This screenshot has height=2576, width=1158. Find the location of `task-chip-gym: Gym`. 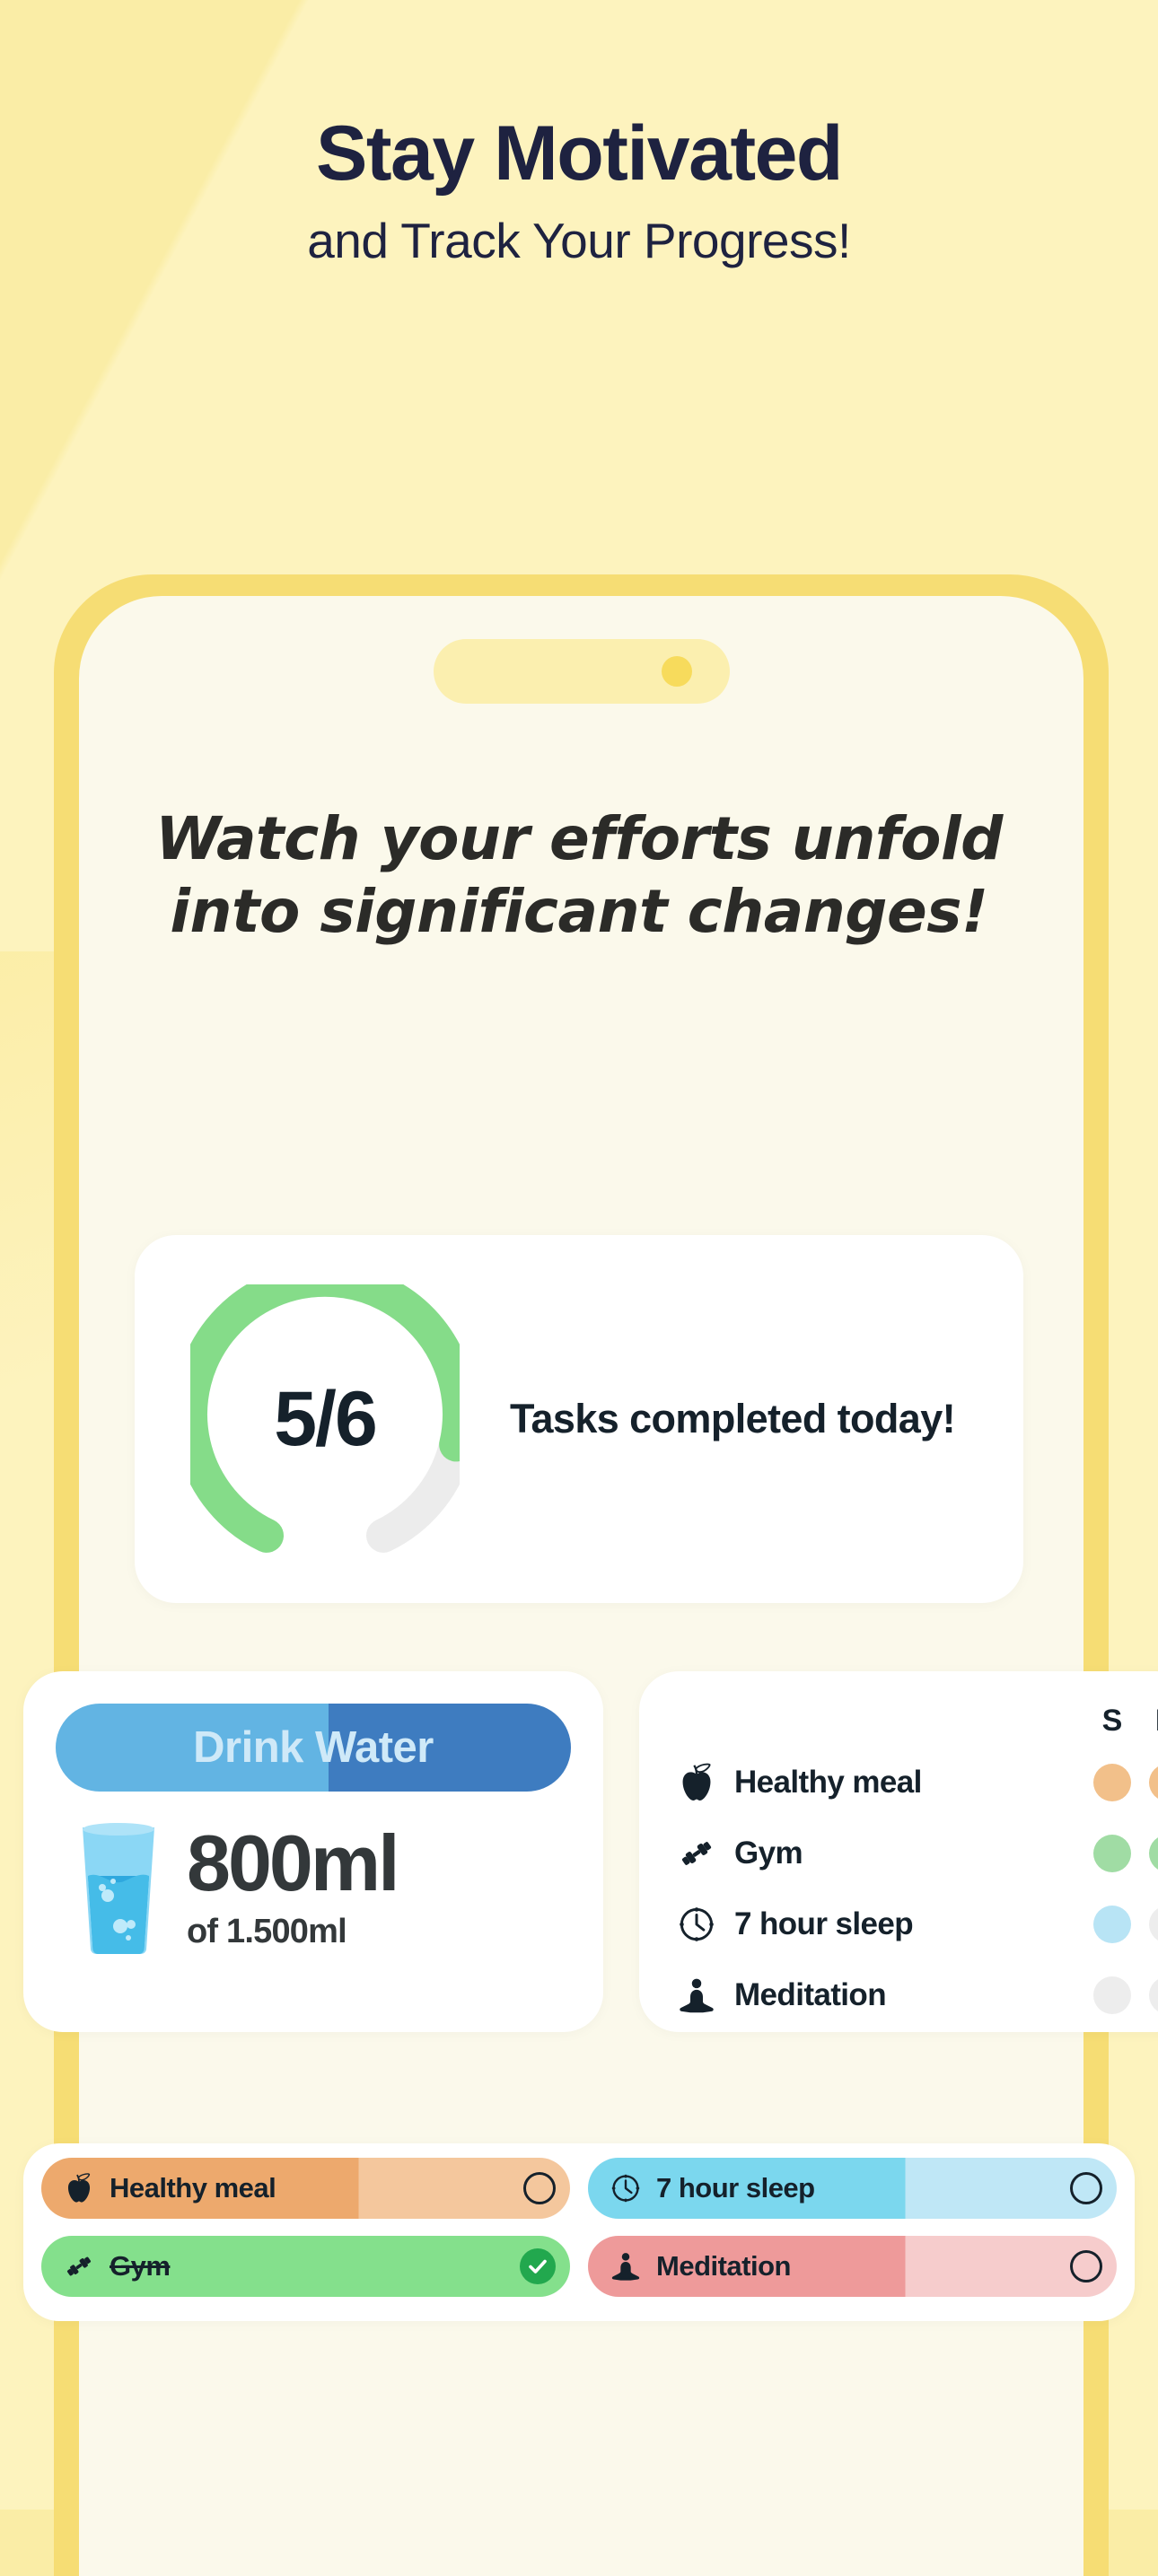

task-chip-gym: Gym is located at coordinates (305, 2266).